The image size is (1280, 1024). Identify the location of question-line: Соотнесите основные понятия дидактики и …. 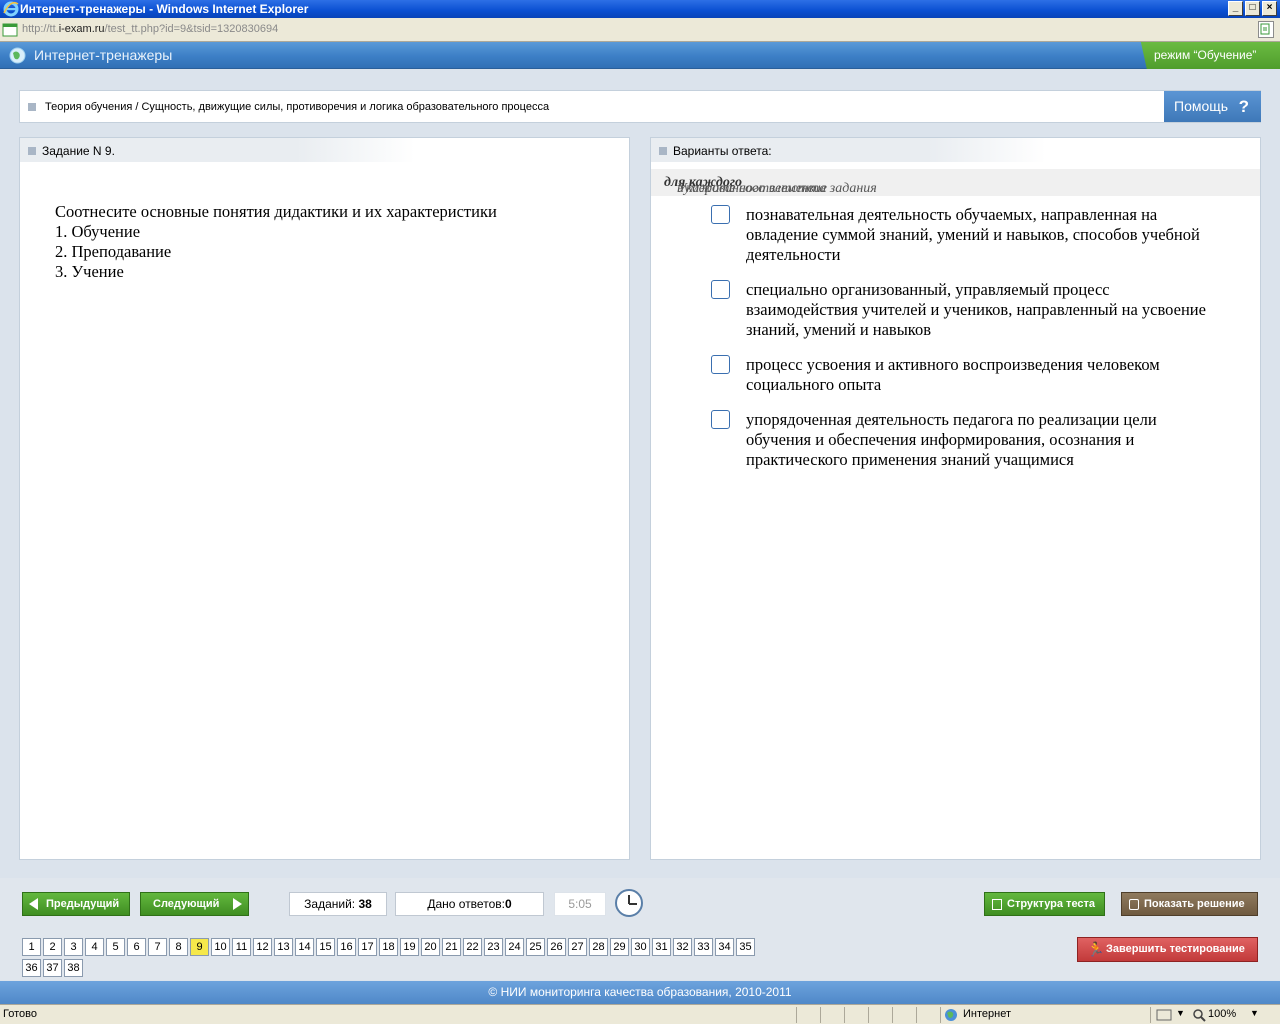
(276, 211).